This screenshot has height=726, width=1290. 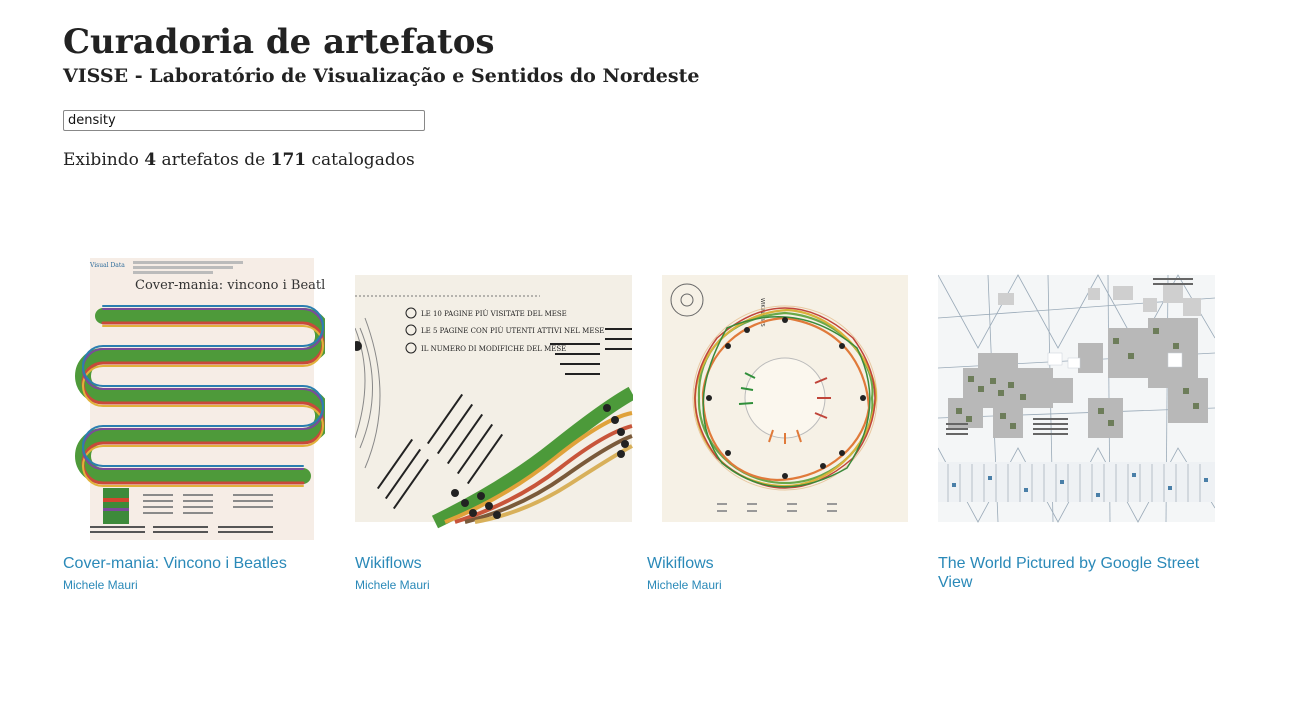 I want to click on thumb-headline: Cover-mania: vincono i Beatles, so click(x=230, y=285).